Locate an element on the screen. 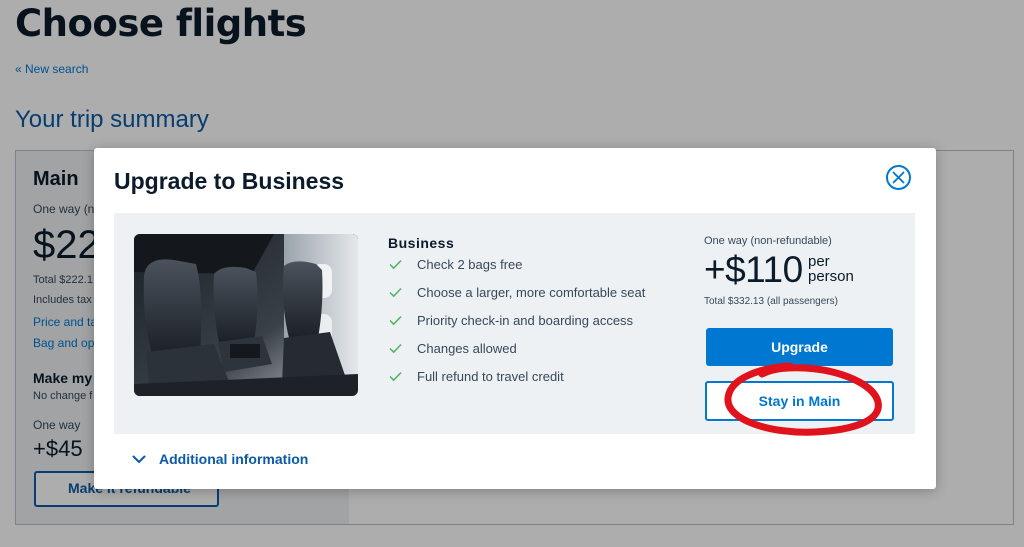 This screenshot has width=1024, height=547. upgrade-price-row: +$110 per person is located at coordinates (801, 272).